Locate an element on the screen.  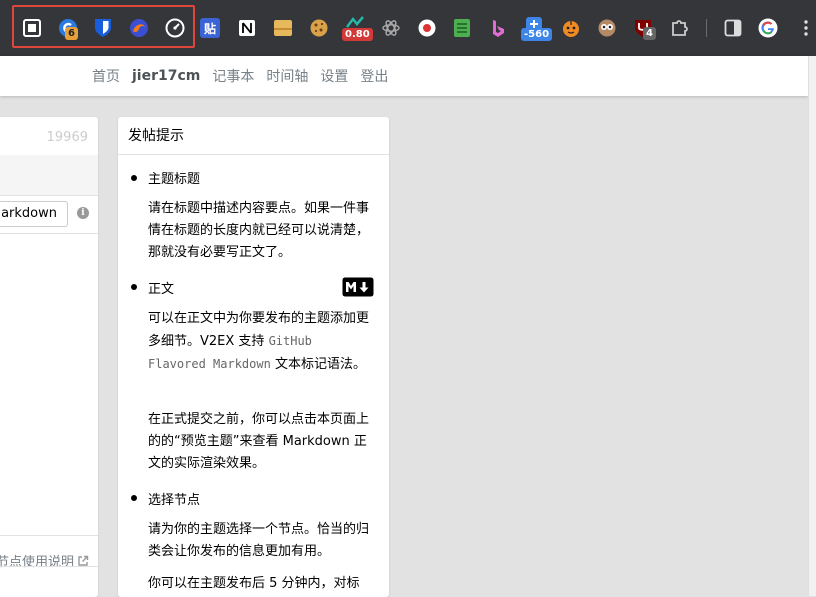
square-extension-icon is located at coordinates (32, 28).